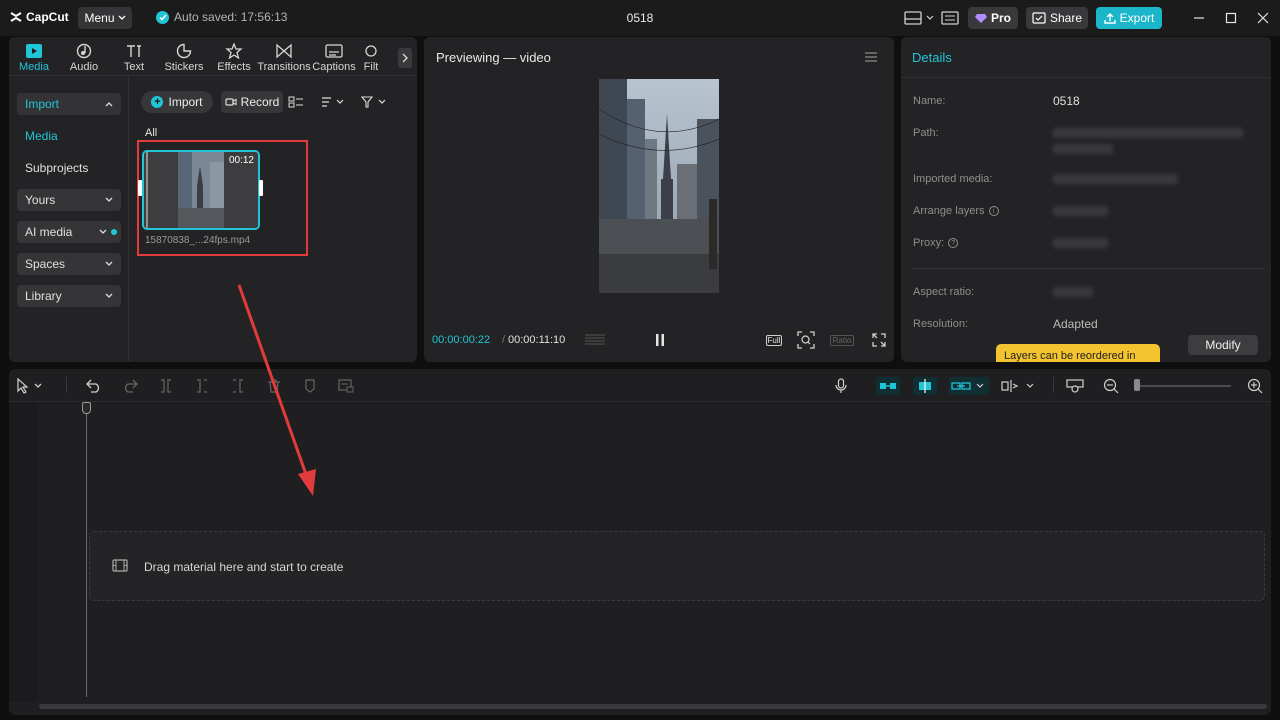 Image resolution: width=1280 pixels, height=720 pixels. Describe the element at coordinates (134, 51) in the screenshot. I see `text-icon` at that location.